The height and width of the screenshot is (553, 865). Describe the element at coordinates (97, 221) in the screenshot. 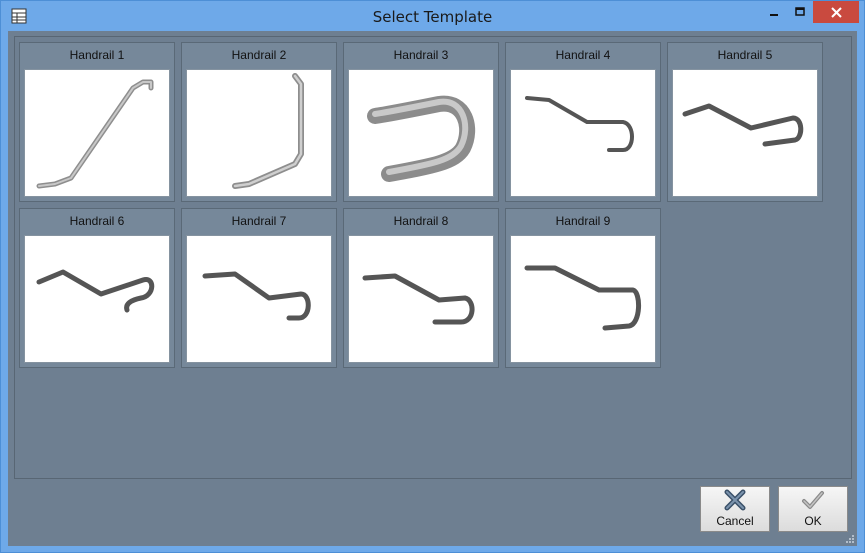

I see `template-label: Handrail 6` at that location.